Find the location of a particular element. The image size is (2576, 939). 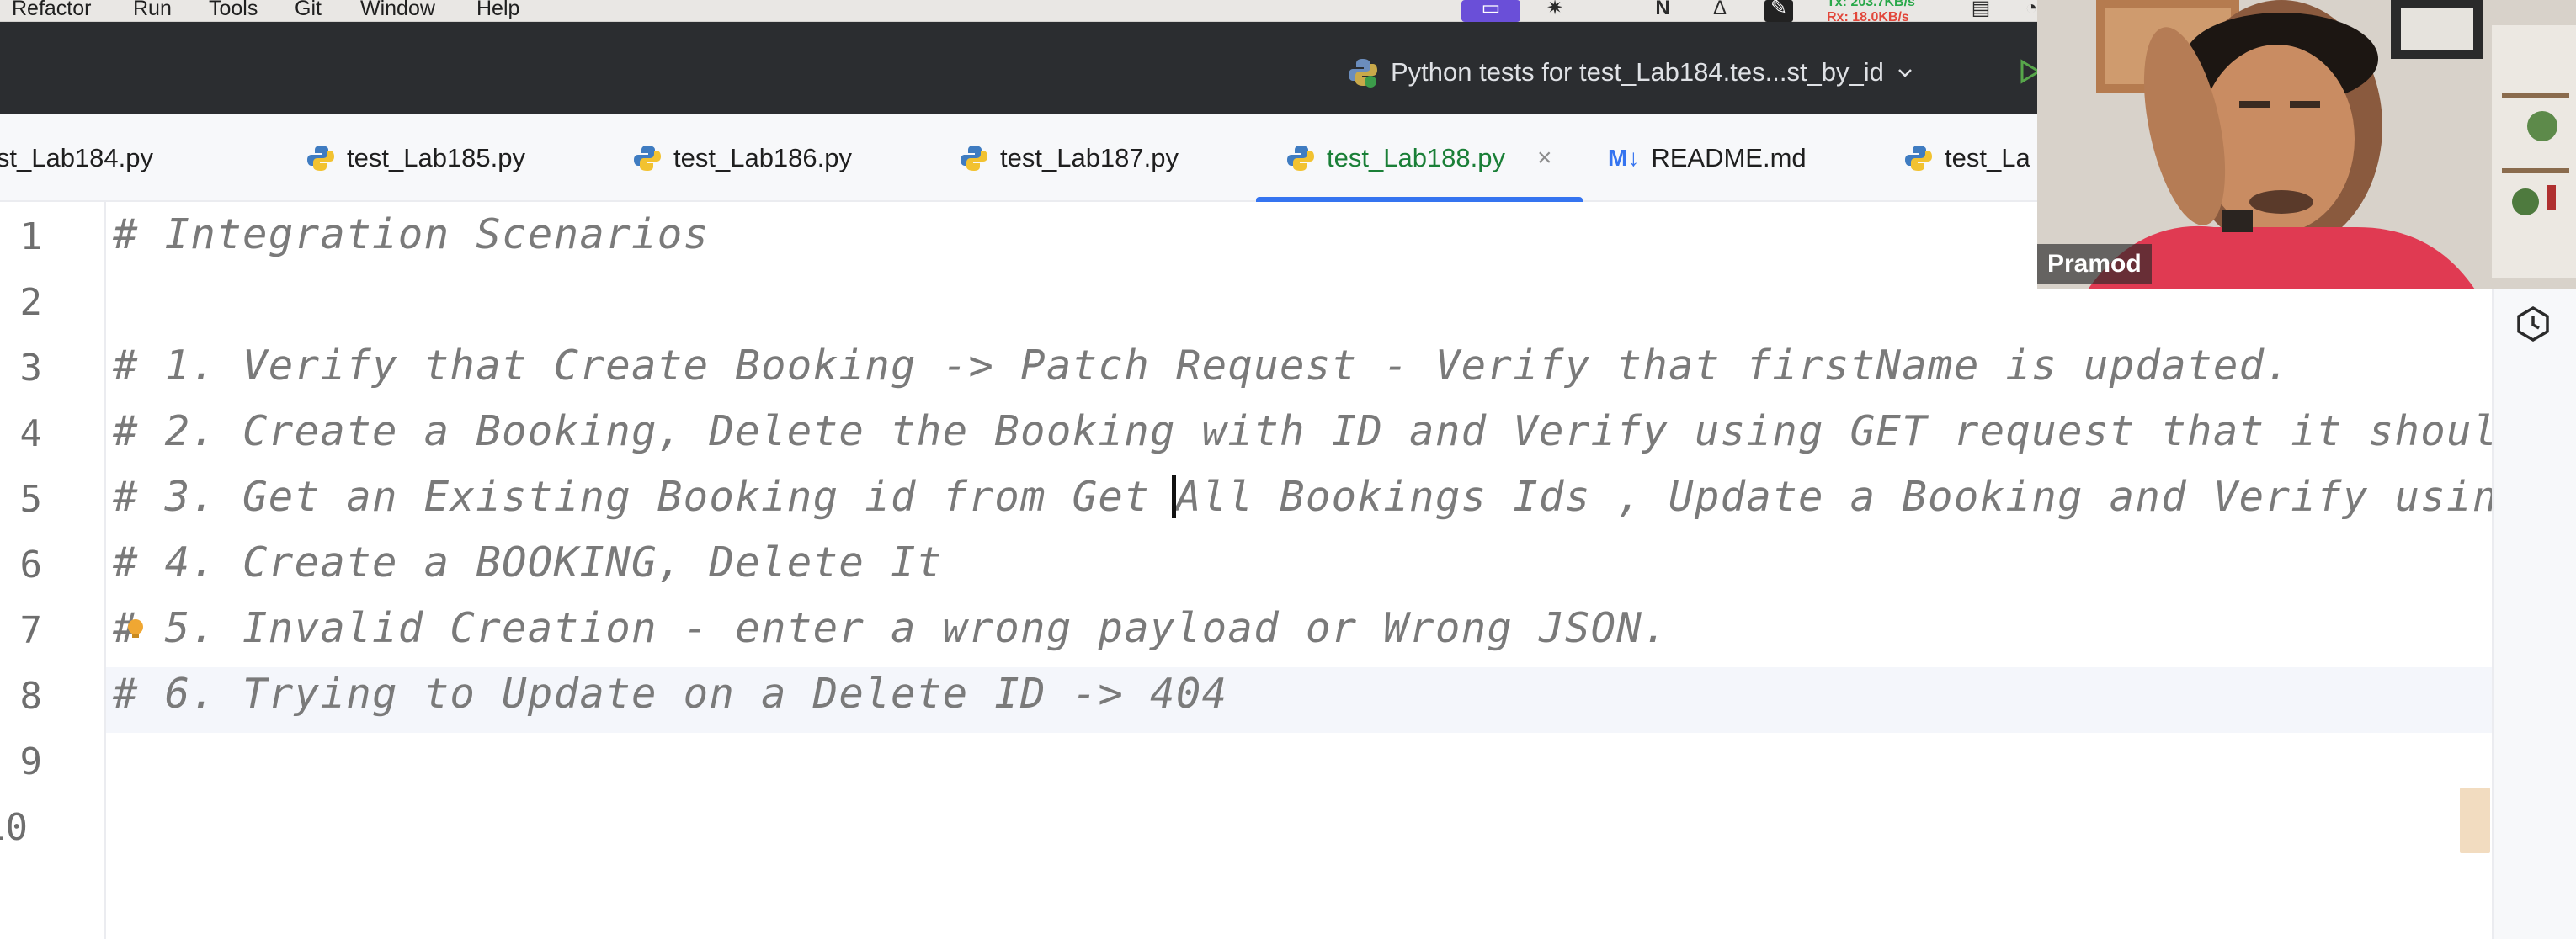

lightbulb-icon is located at coordinates (135, 628).